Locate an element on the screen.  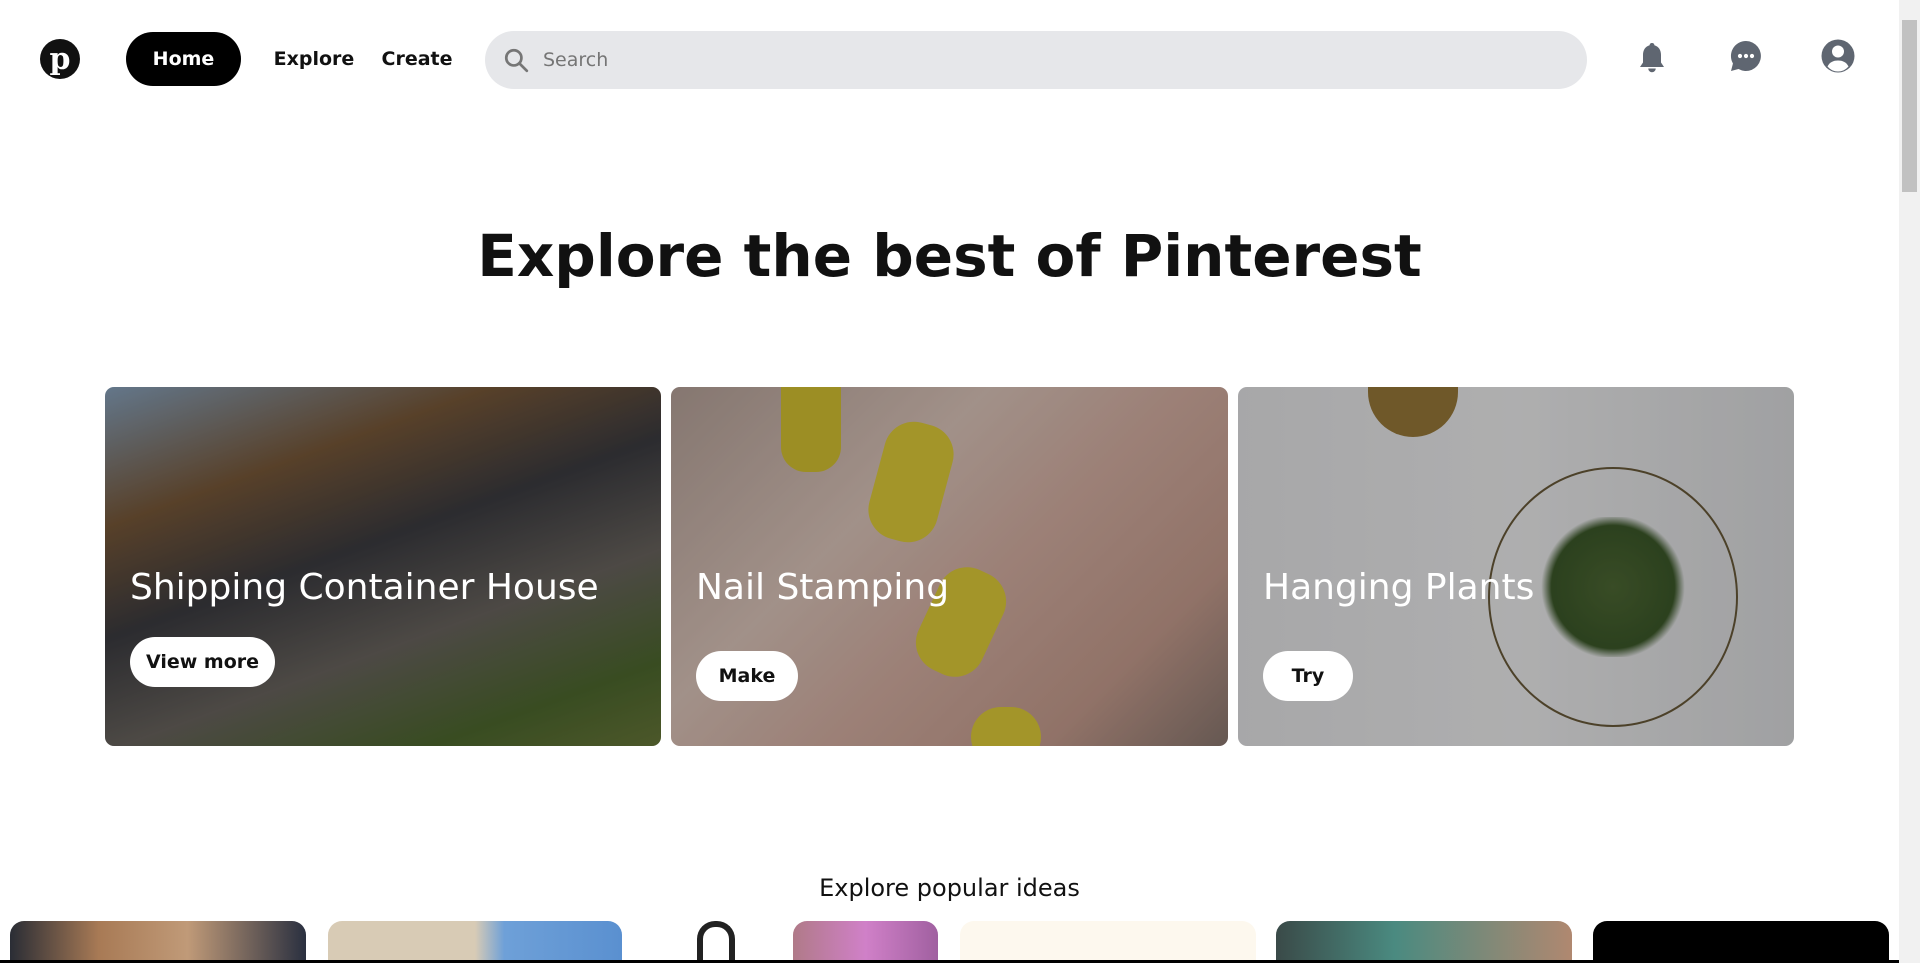
card-title: Hanging Plants is located at coordinates (1399, 587).